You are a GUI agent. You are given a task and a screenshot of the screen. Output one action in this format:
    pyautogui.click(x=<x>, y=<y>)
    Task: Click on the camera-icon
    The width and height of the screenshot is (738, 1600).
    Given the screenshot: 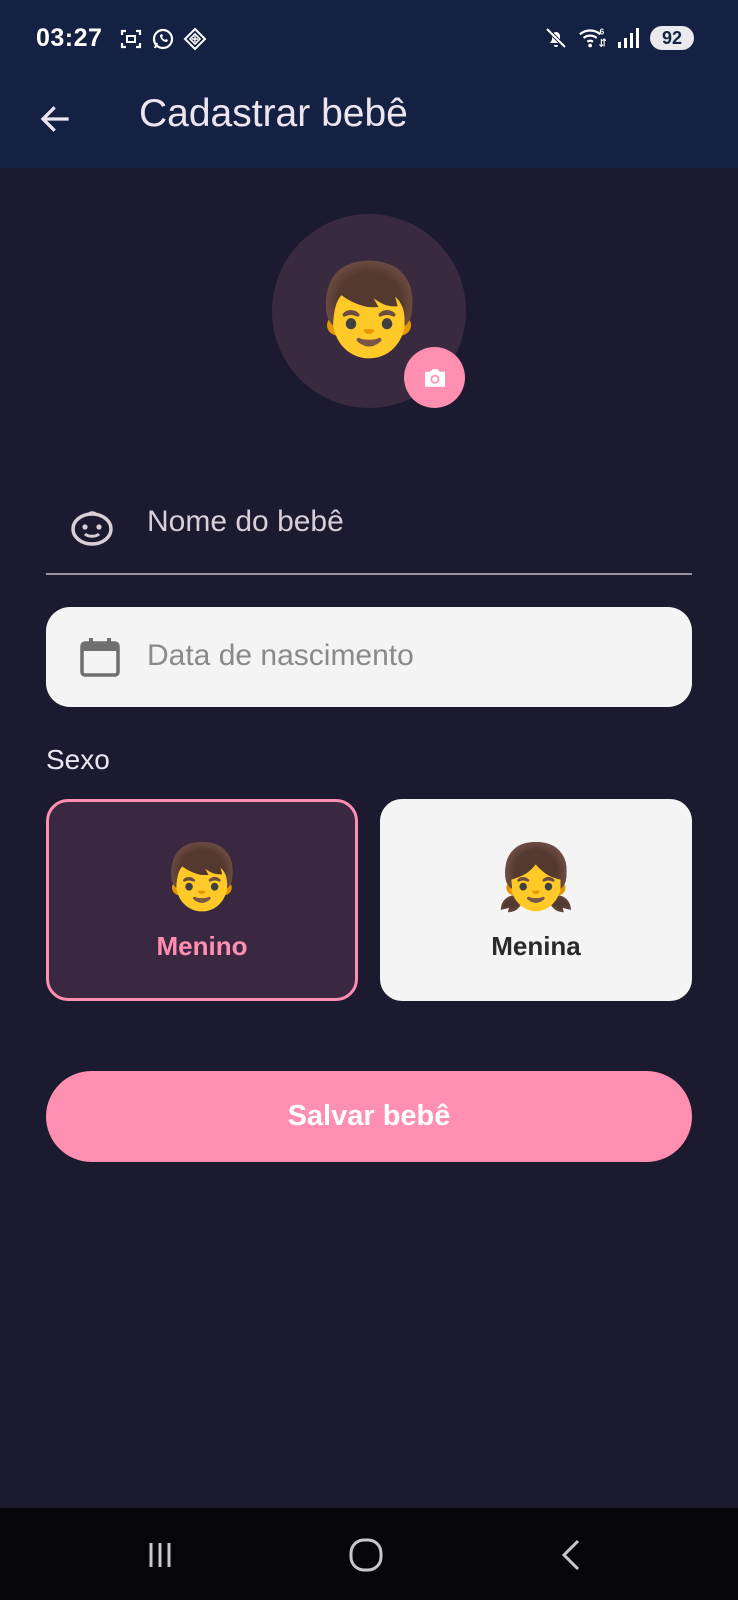 What is the action you would take?
    pyautogui.click(x=434, y=377)
    